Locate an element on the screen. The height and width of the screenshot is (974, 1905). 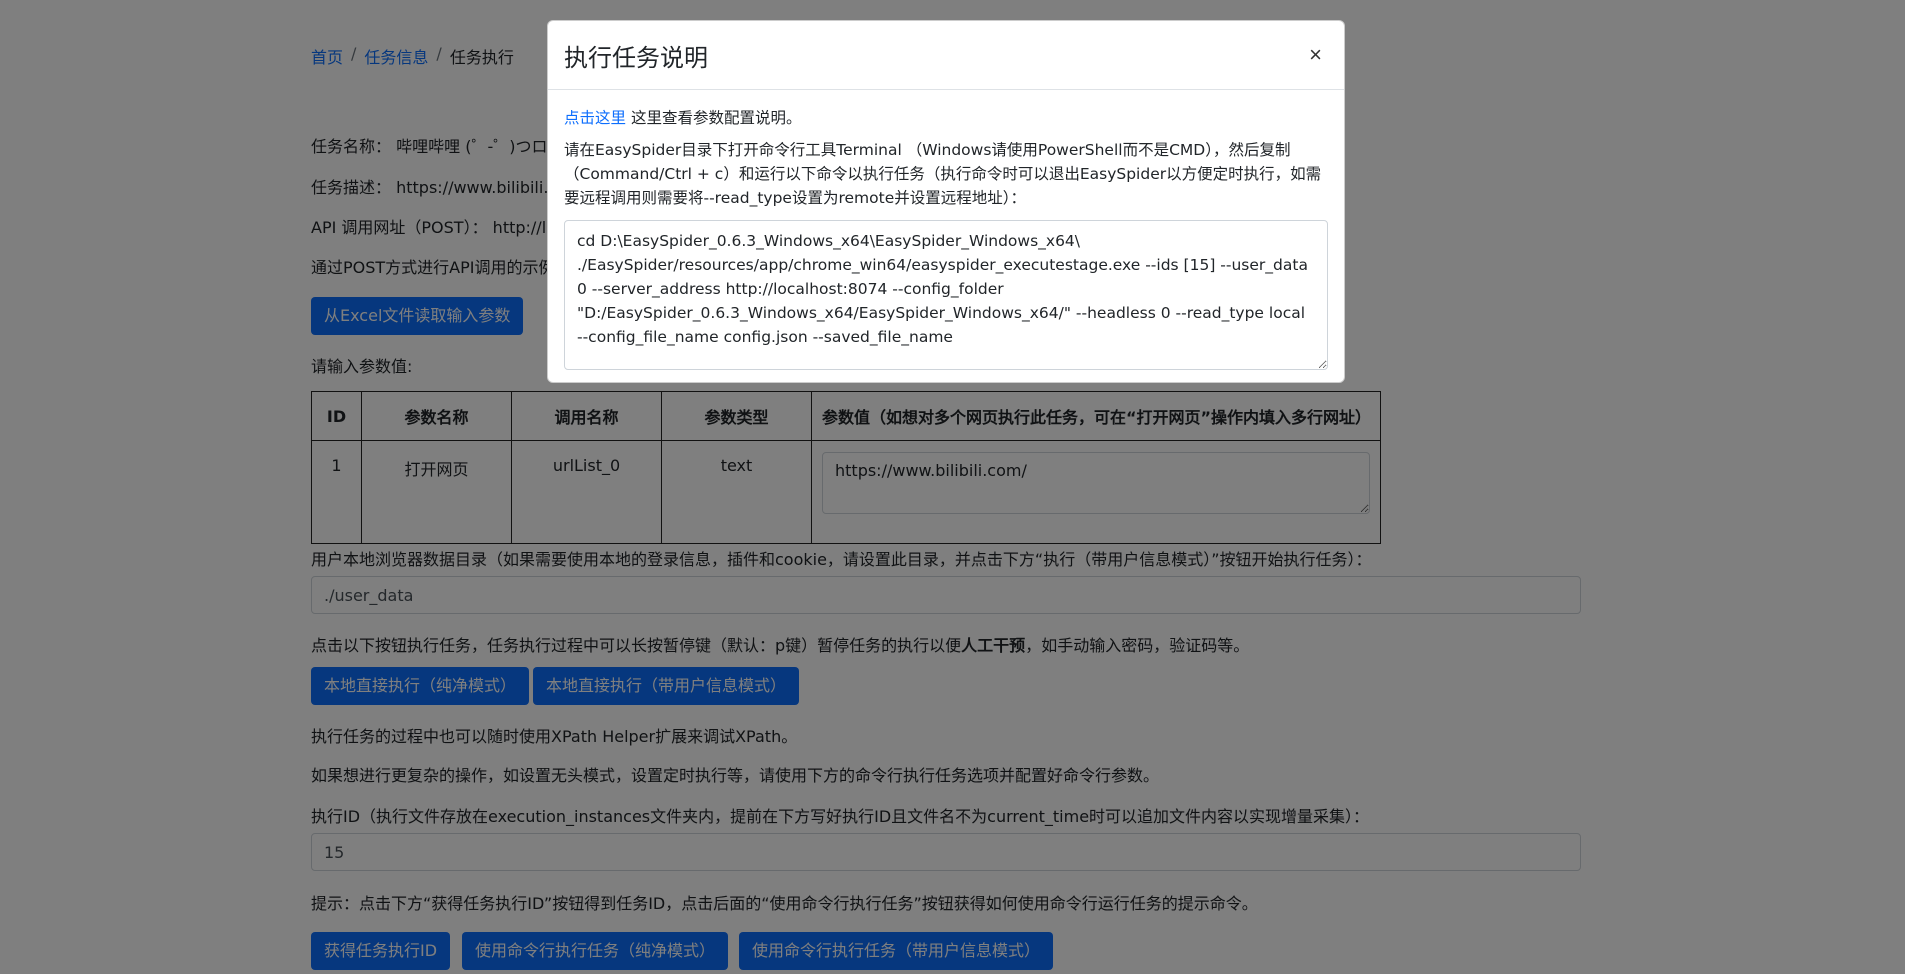
close-button: × is located at coordinates (1315, 55).